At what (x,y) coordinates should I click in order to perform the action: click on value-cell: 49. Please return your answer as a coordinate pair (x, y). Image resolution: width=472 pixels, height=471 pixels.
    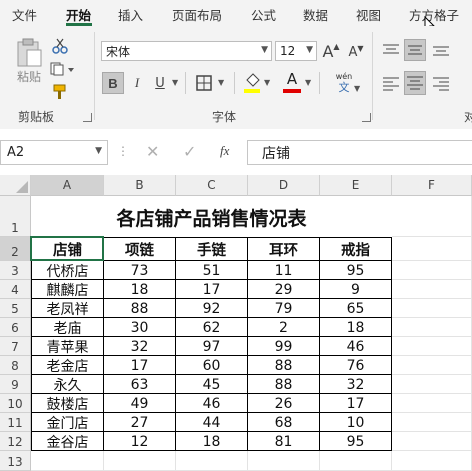
    Looking at the image, I should click on (140, 403).